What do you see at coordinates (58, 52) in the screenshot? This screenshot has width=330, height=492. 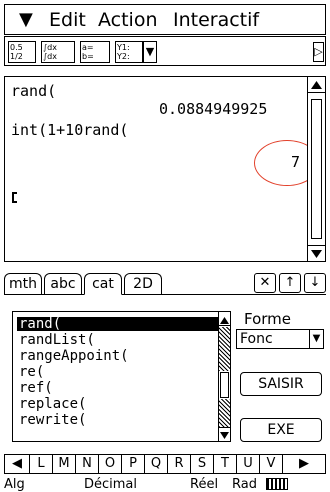 I see `integral-button: ∫dx ∫dx` at bounding box center [58, 52].